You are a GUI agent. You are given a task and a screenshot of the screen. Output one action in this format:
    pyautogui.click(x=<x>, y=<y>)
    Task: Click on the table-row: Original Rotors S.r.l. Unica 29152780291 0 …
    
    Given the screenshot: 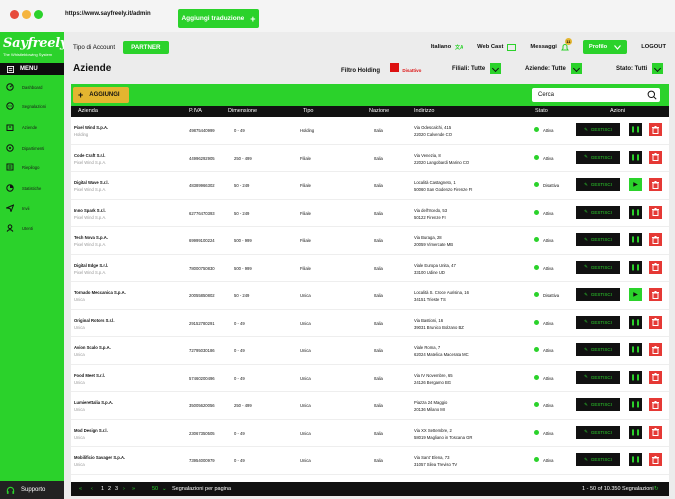 What is the action you would take?
    pyautogui.click(x=370, y=323)
    